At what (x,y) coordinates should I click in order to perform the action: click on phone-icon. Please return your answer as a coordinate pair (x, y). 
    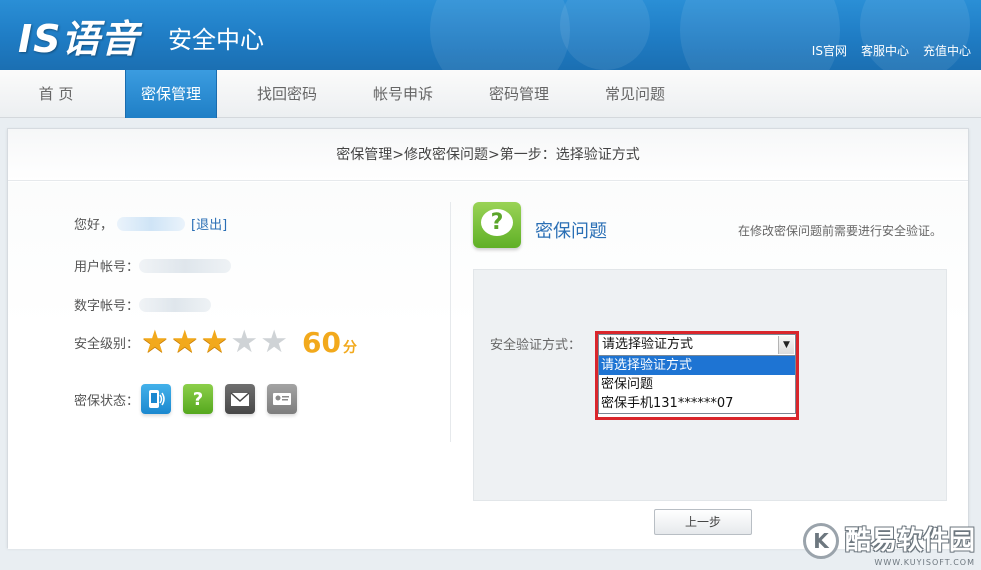
    Looking at the image, I should click on (156, 399).